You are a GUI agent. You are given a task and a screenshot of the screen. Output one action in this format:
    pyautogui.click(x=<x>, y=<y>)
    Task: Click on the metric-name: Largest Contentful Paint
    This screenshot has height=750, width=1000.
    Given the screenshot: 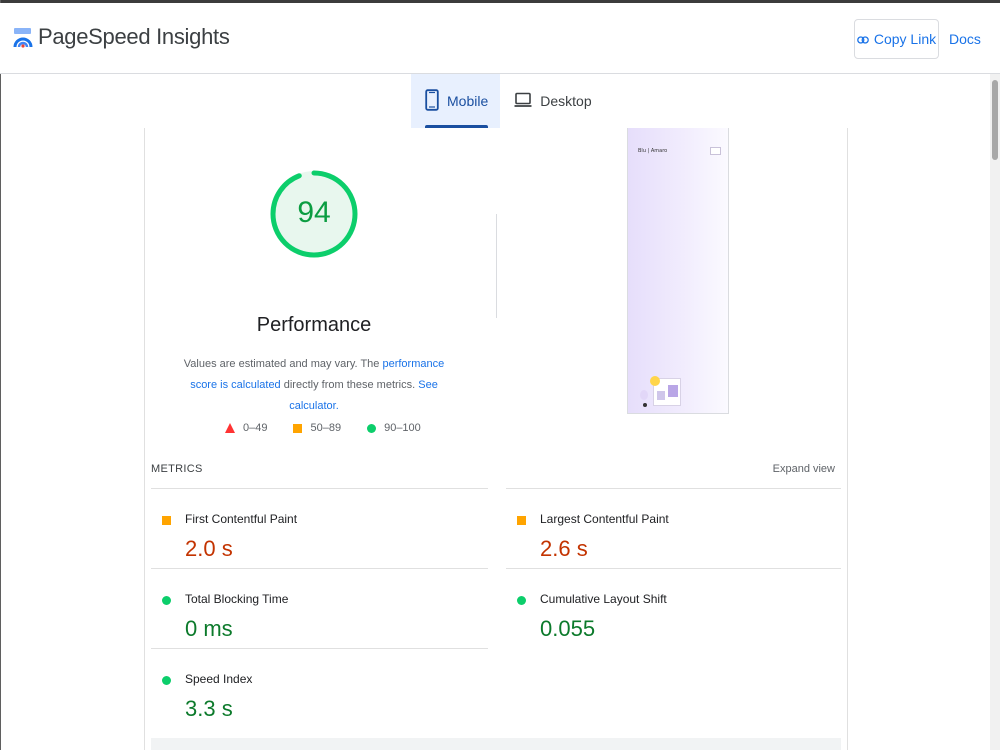 What is the action you would take?
    pyautogui.click(x=604, y=519)
    